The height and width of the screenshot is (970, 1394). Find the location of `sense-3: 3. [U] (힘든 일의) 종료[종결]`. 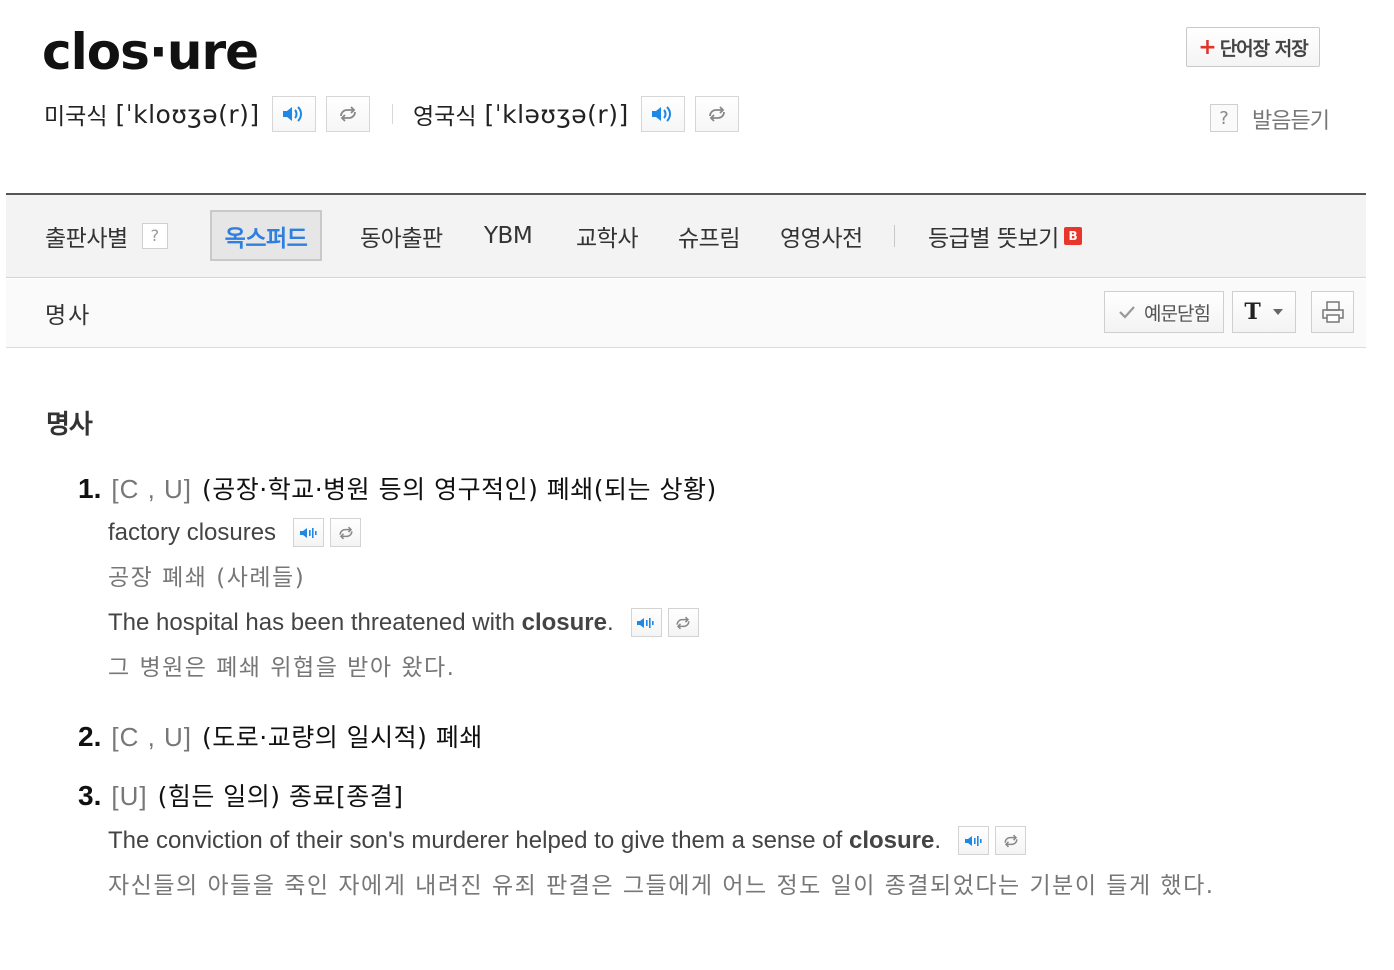

sense-3: 3. [U] (힘든 일의) 종료[종결] is located at coordinates (241, 795).